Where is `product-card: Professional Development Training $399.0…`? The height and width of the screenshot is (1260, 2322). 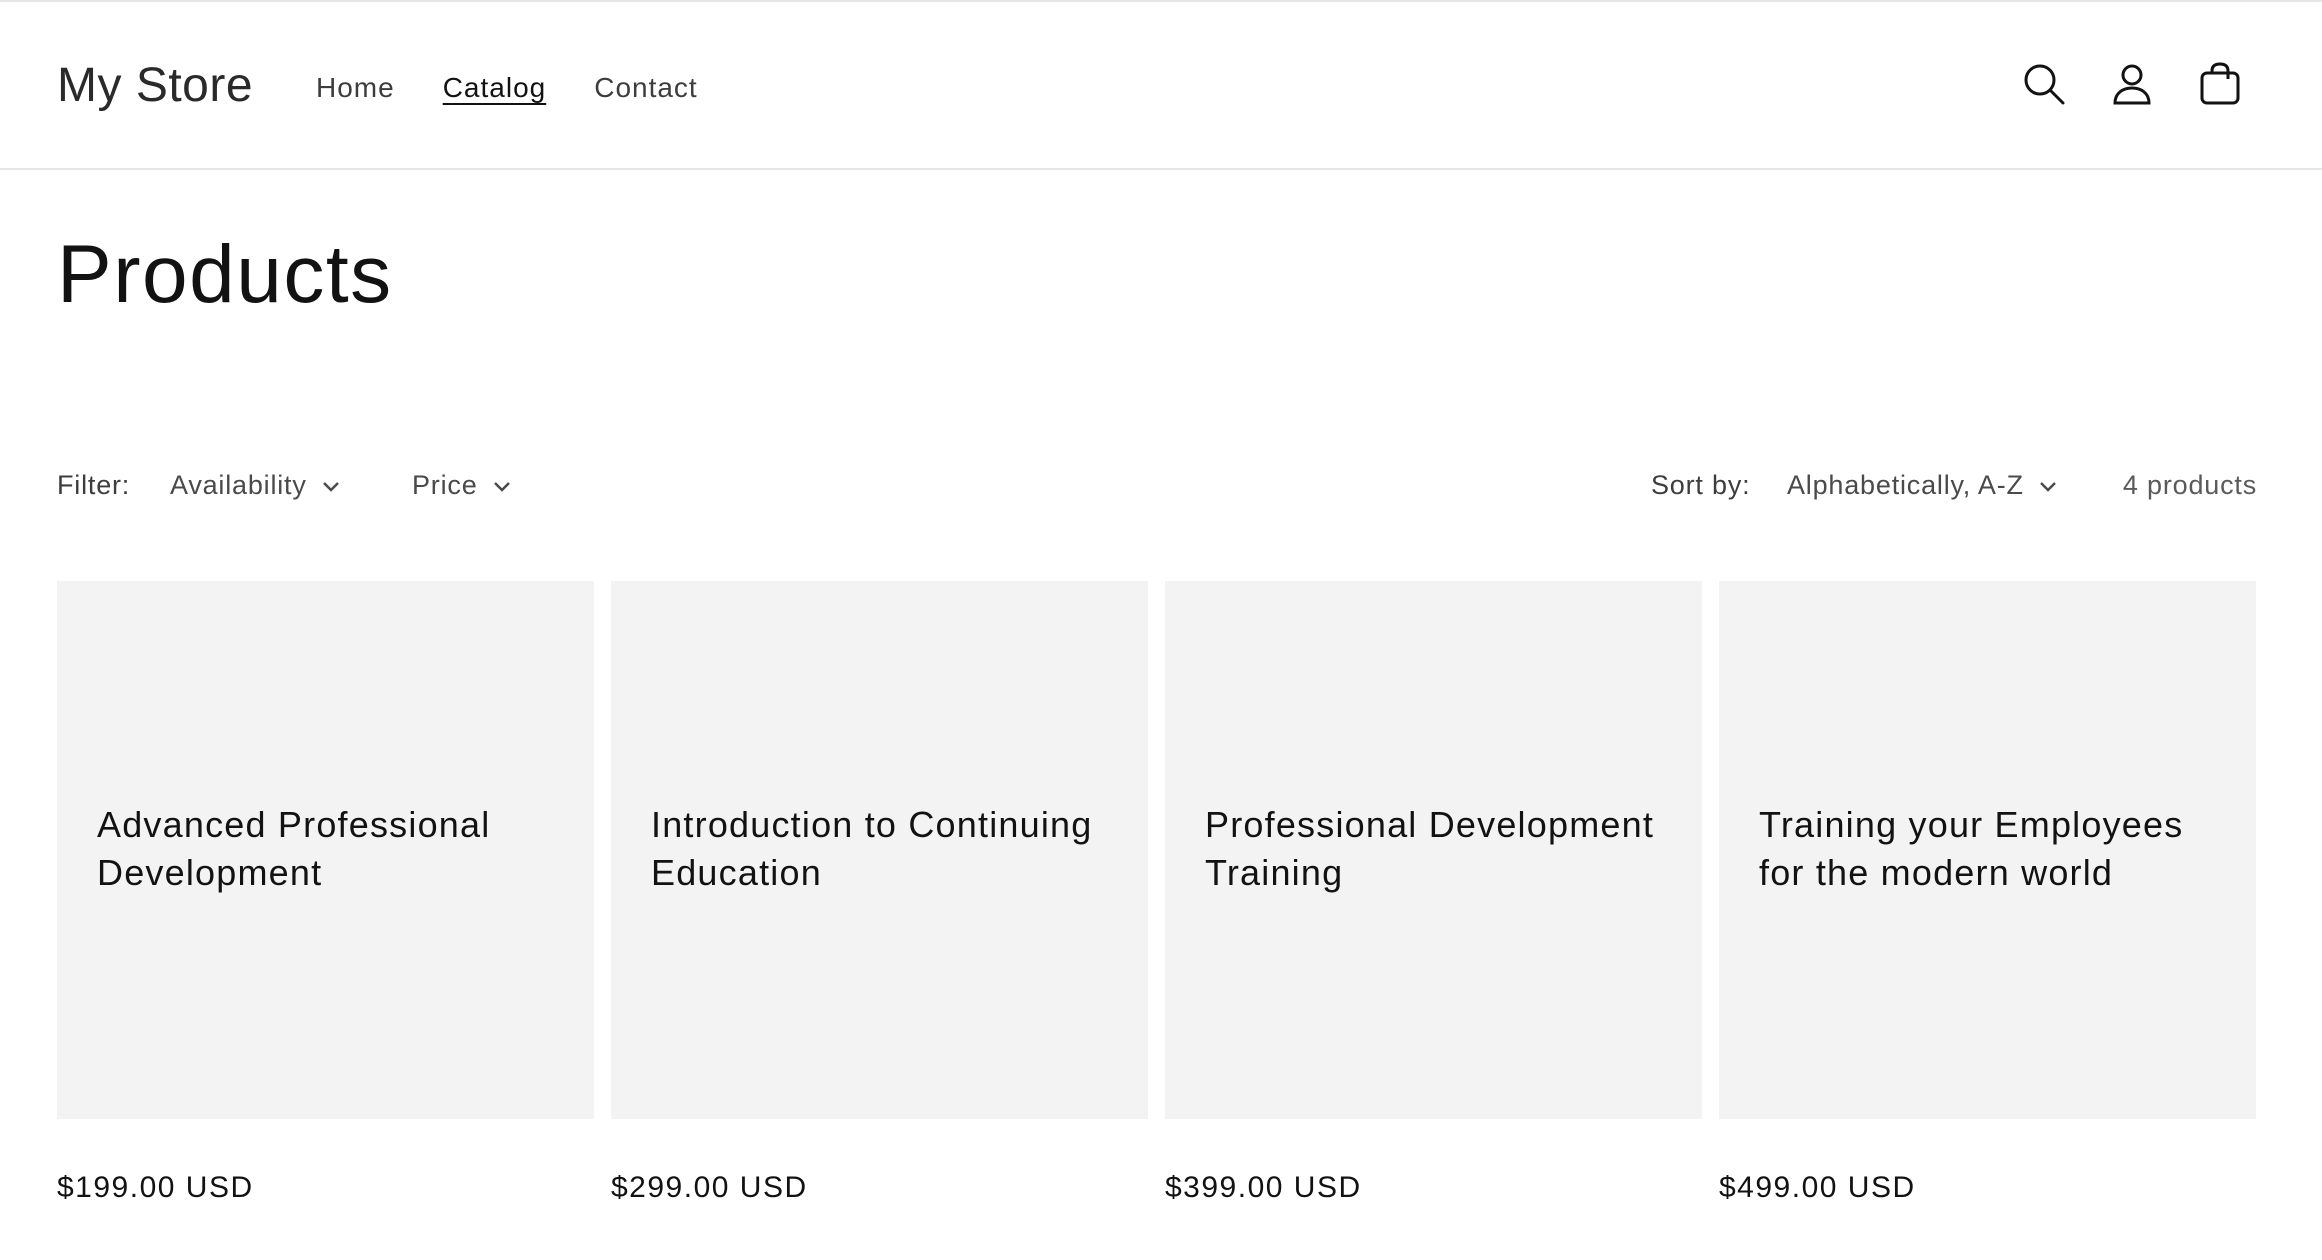
product-card: Professional Development Training $399.0… is located at coordinates (1433, 893).